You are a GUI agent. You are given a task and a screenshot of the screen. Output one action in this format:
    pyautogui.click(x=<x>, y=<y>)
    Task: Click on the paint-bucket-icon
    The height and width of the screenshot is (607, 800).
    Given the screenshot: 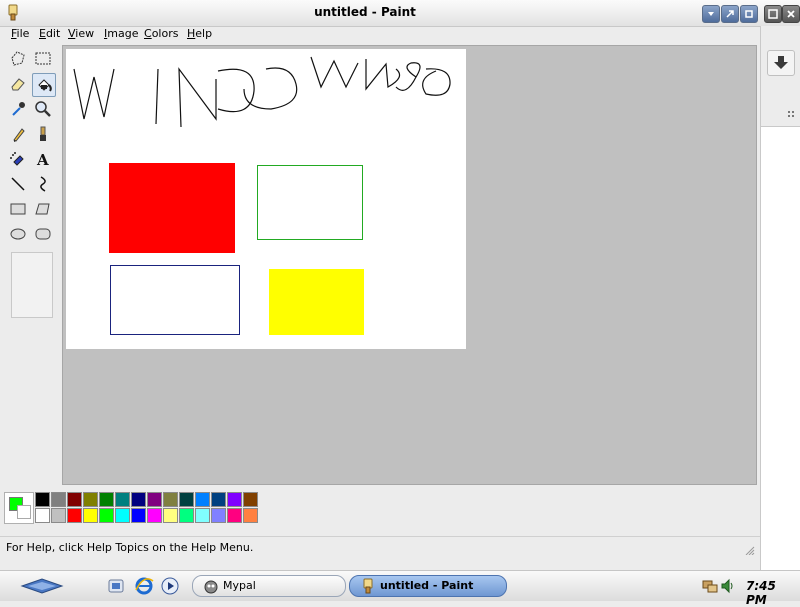 What is the action you would take?
    pyautogui.click(x=45, y=85)
    